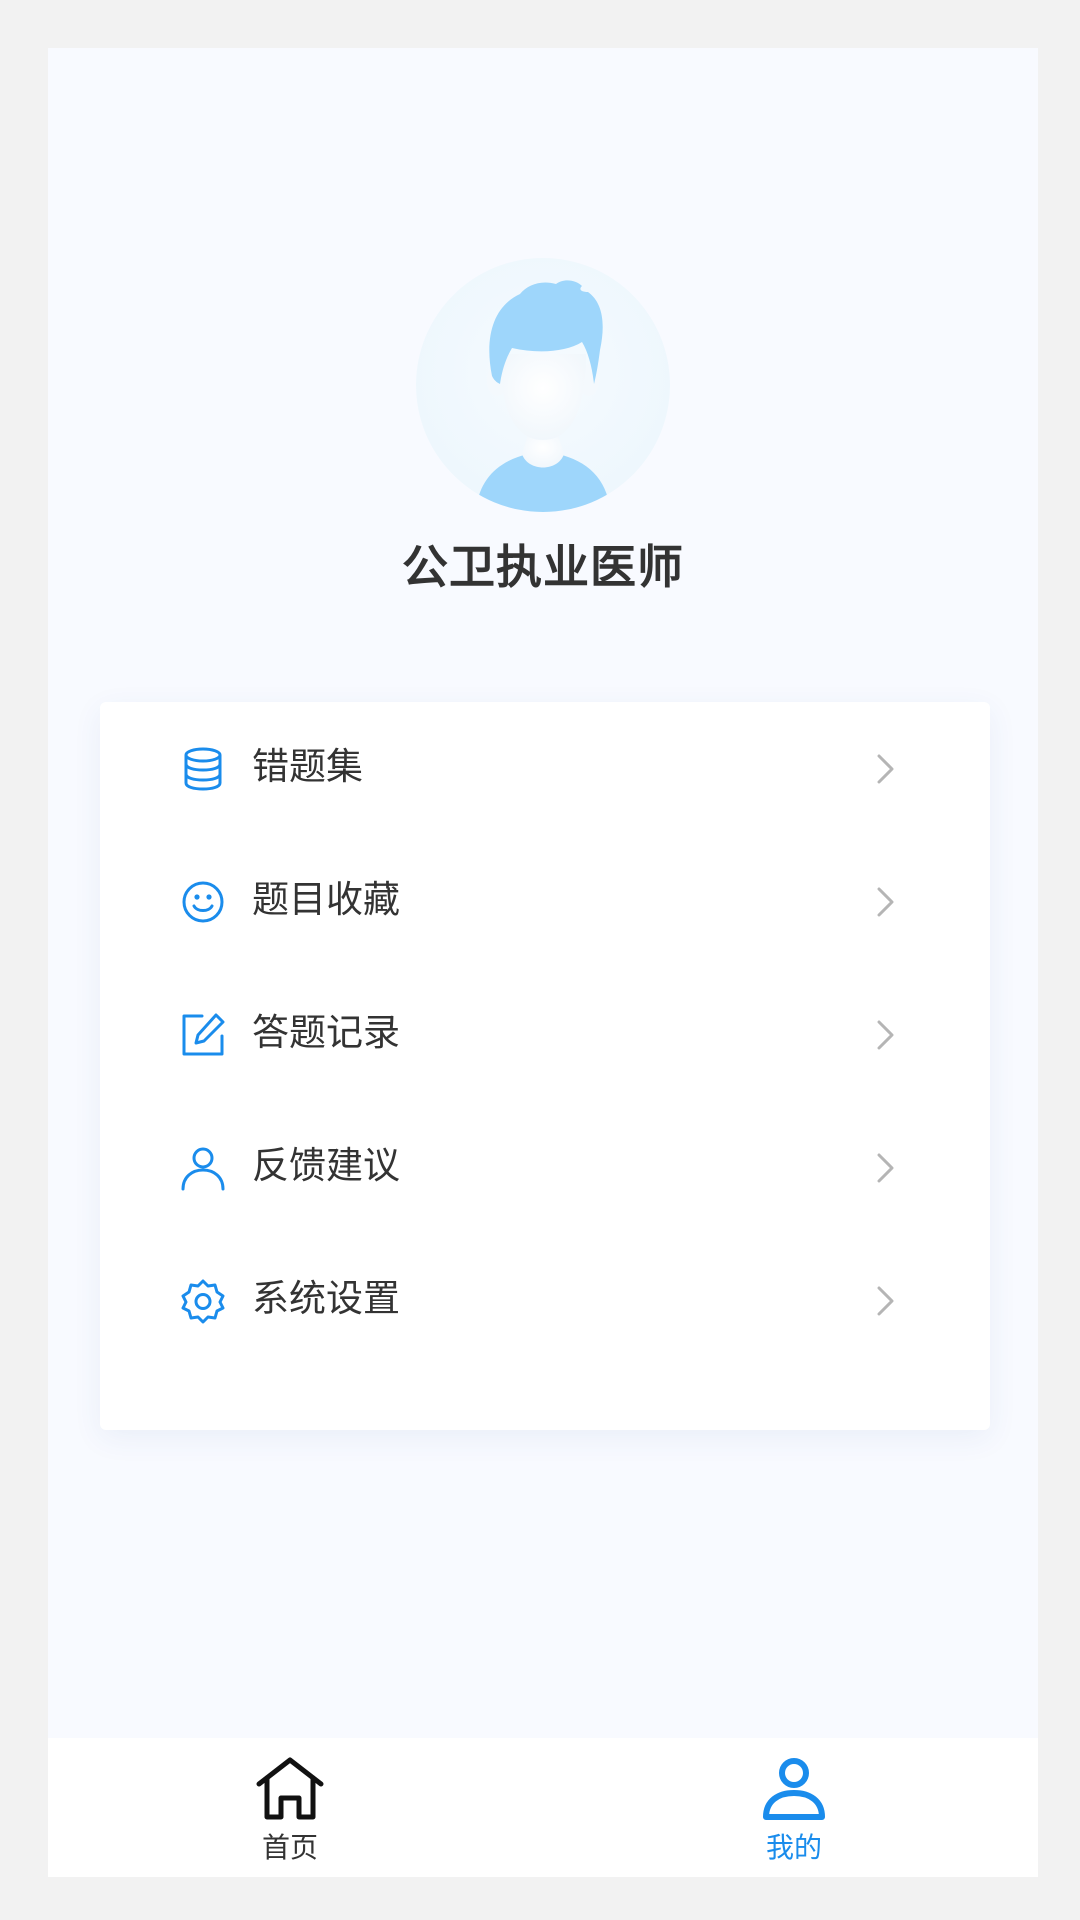  I want to click on avatar, so click(543, 385).